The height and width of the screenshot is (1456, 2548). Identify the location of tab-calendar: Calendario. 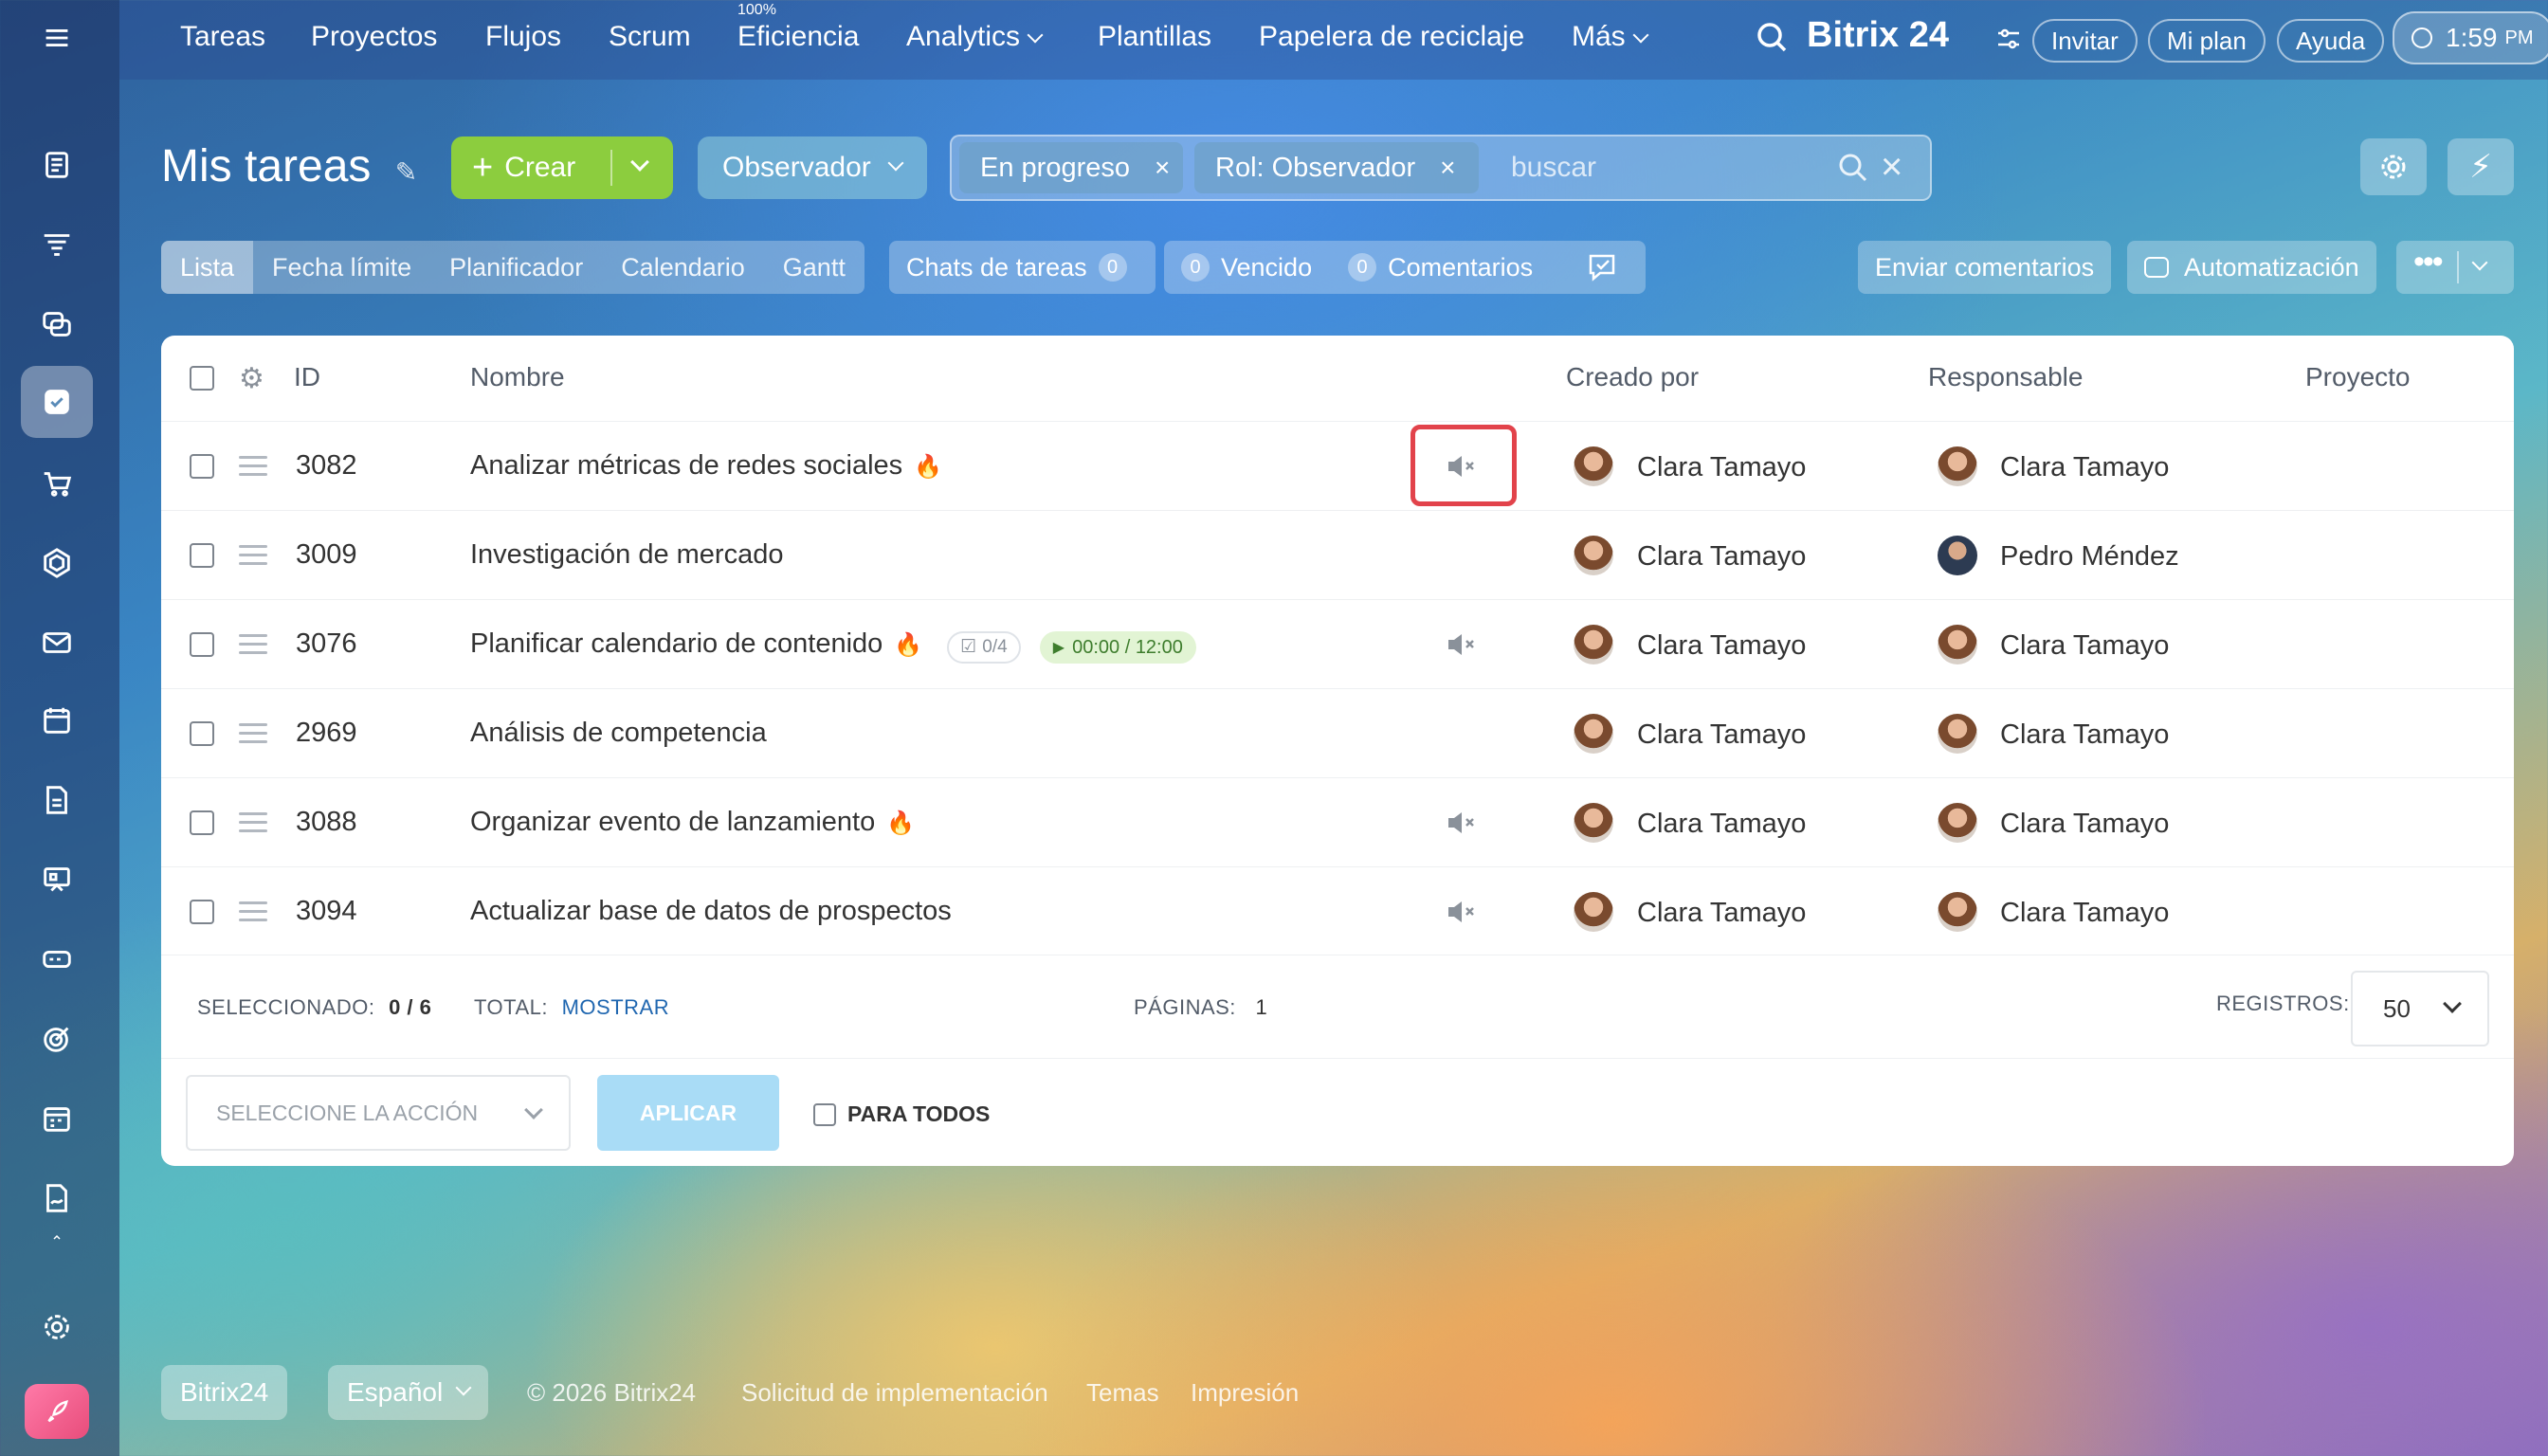
(683, 267).